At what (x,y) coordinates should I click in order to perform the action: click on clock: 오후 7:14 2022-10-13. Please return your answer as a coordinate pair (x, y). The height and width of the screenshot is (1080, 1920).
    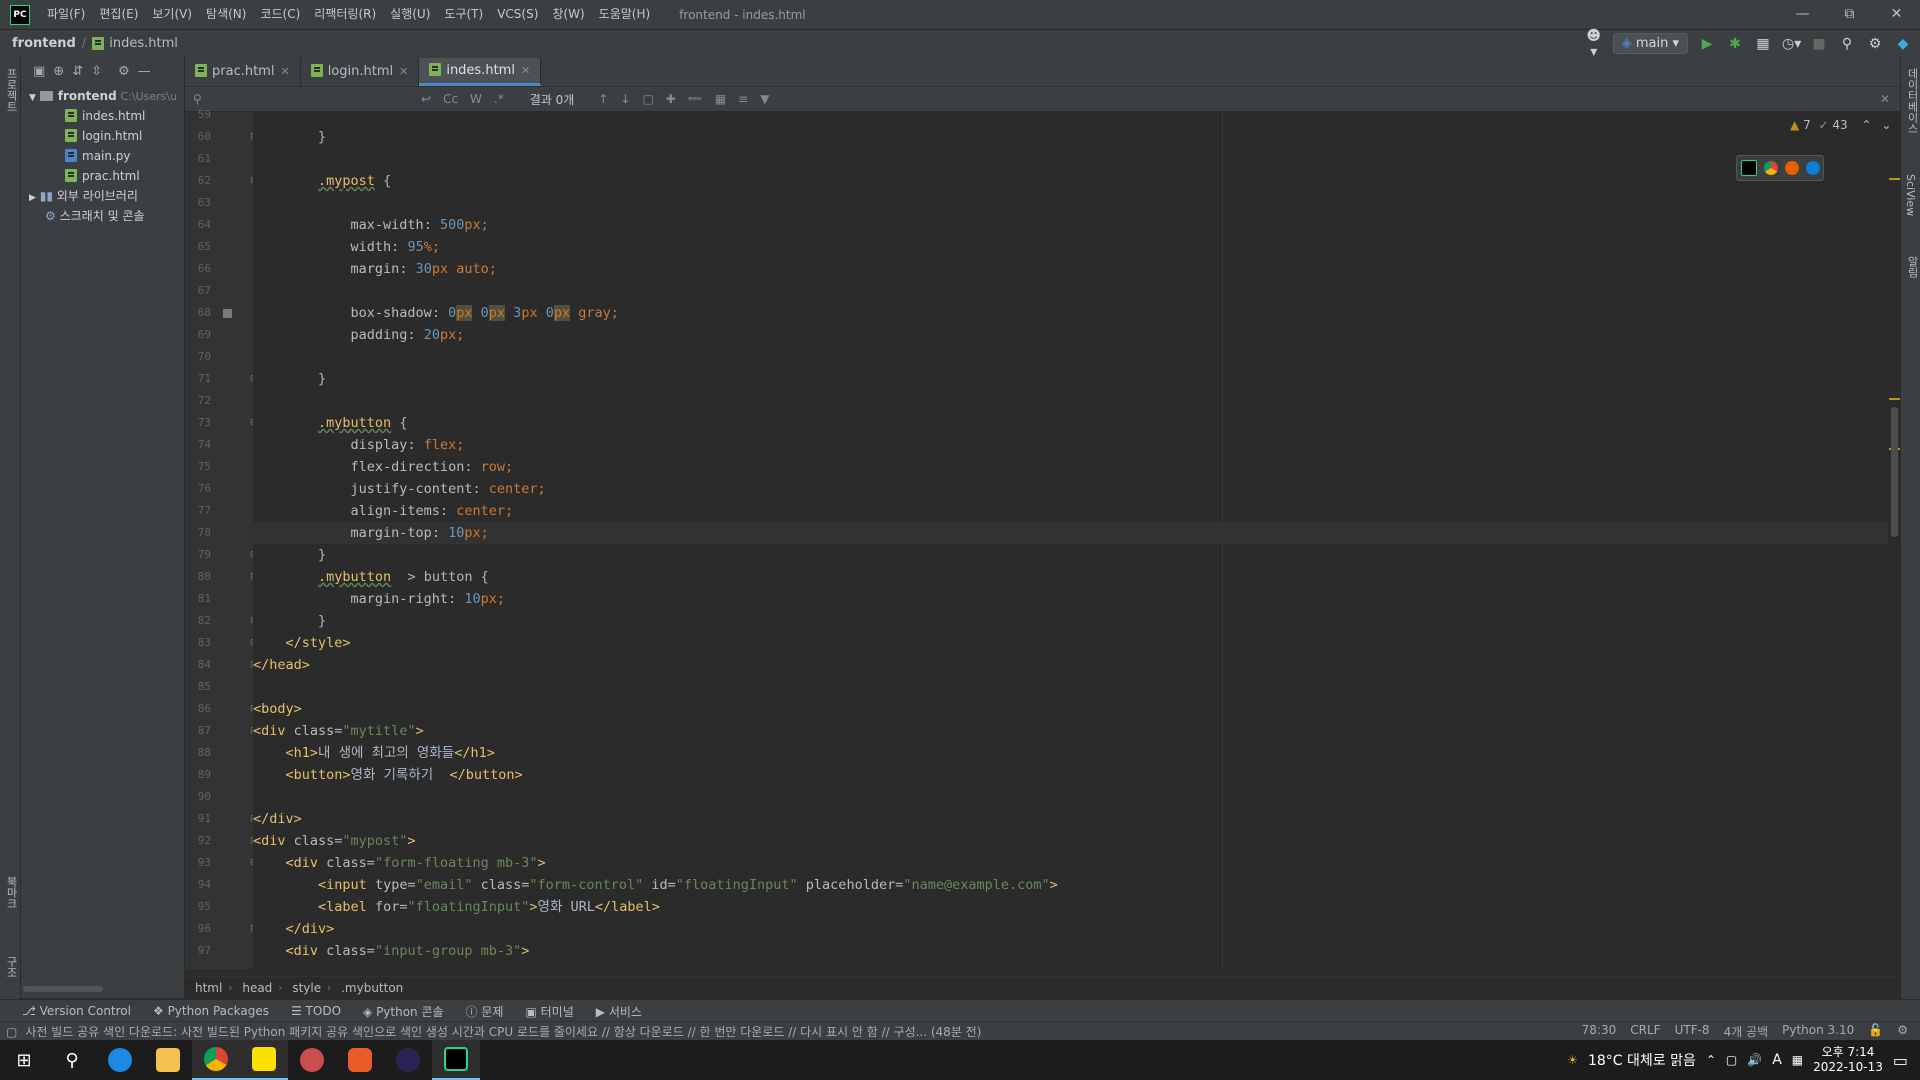
    Looking at the image, I should click on (1848, 1060).